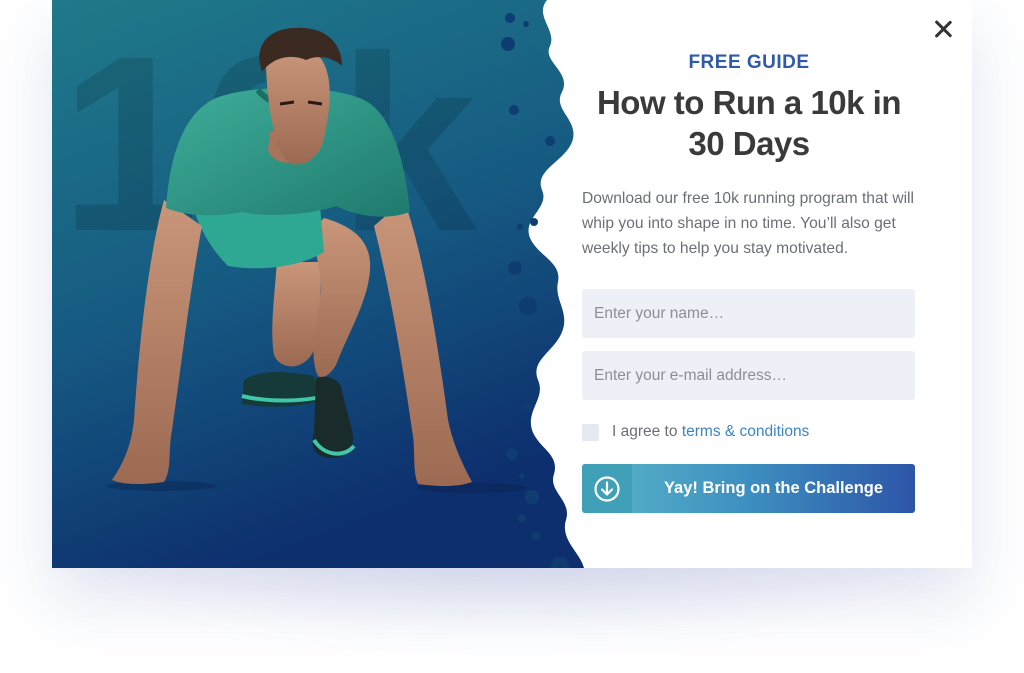 This screenshot has height=673, width=1024. What do you see at coordinates (748, 313) in the screenshot?
I see `name-input` at bounding box center [748, 313].